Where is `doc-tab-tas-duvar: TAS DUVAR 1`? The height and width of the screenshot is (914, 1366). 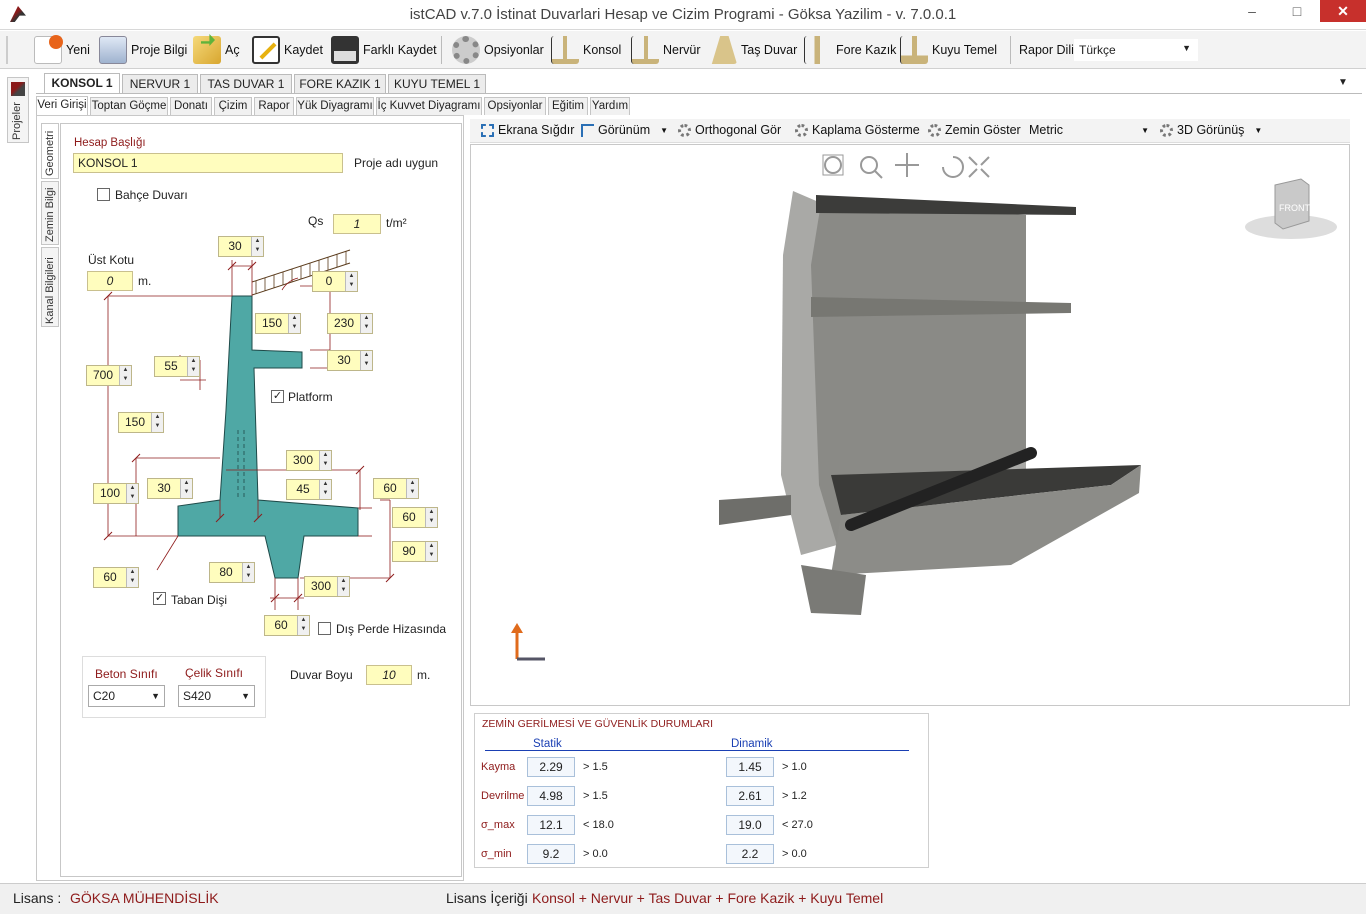 doc-tab-tas-duvar: TAS DUVAR 1 is located at coordinates (246, 83).